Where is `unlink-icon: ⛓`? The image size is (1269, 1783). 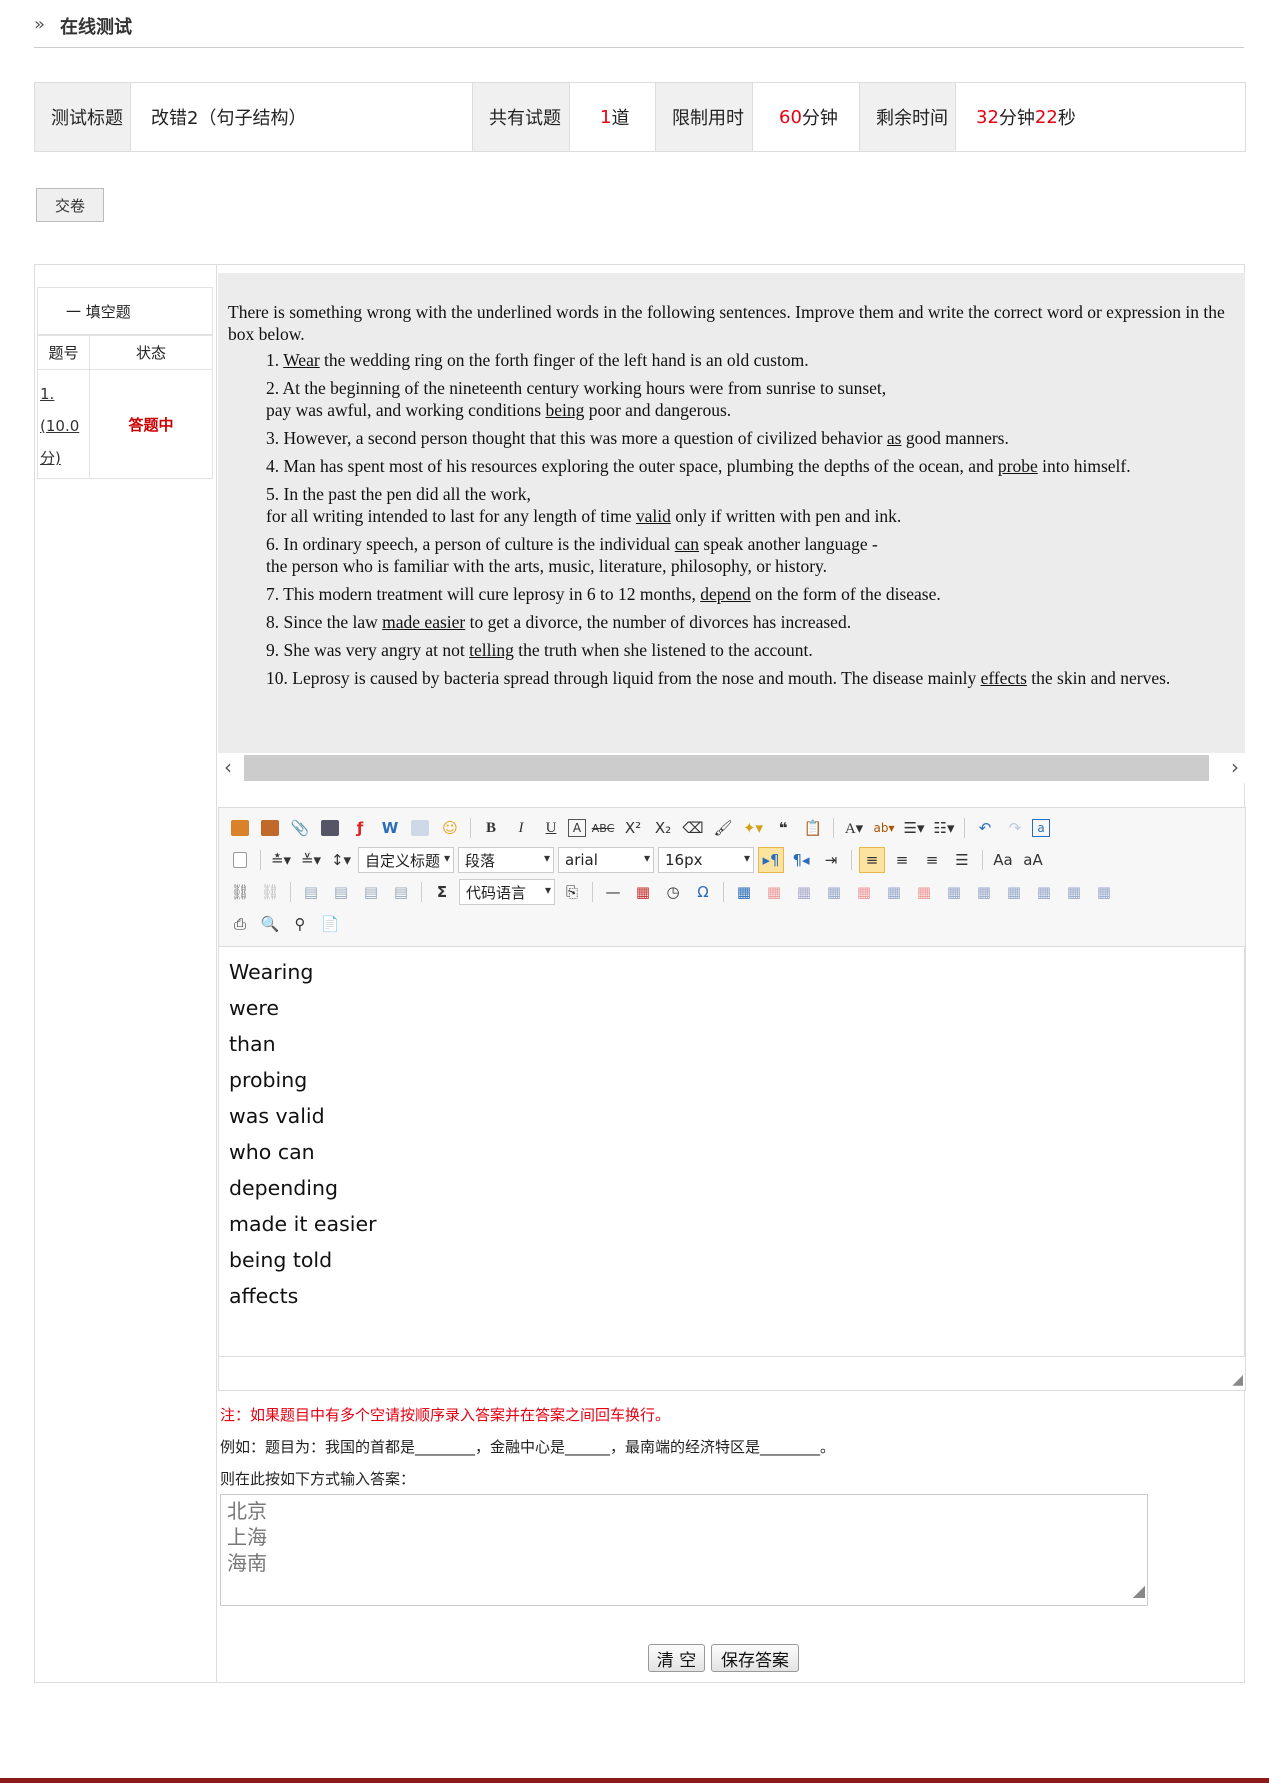 unlink-icon: ⛓ is located at coordinates (270, 892).